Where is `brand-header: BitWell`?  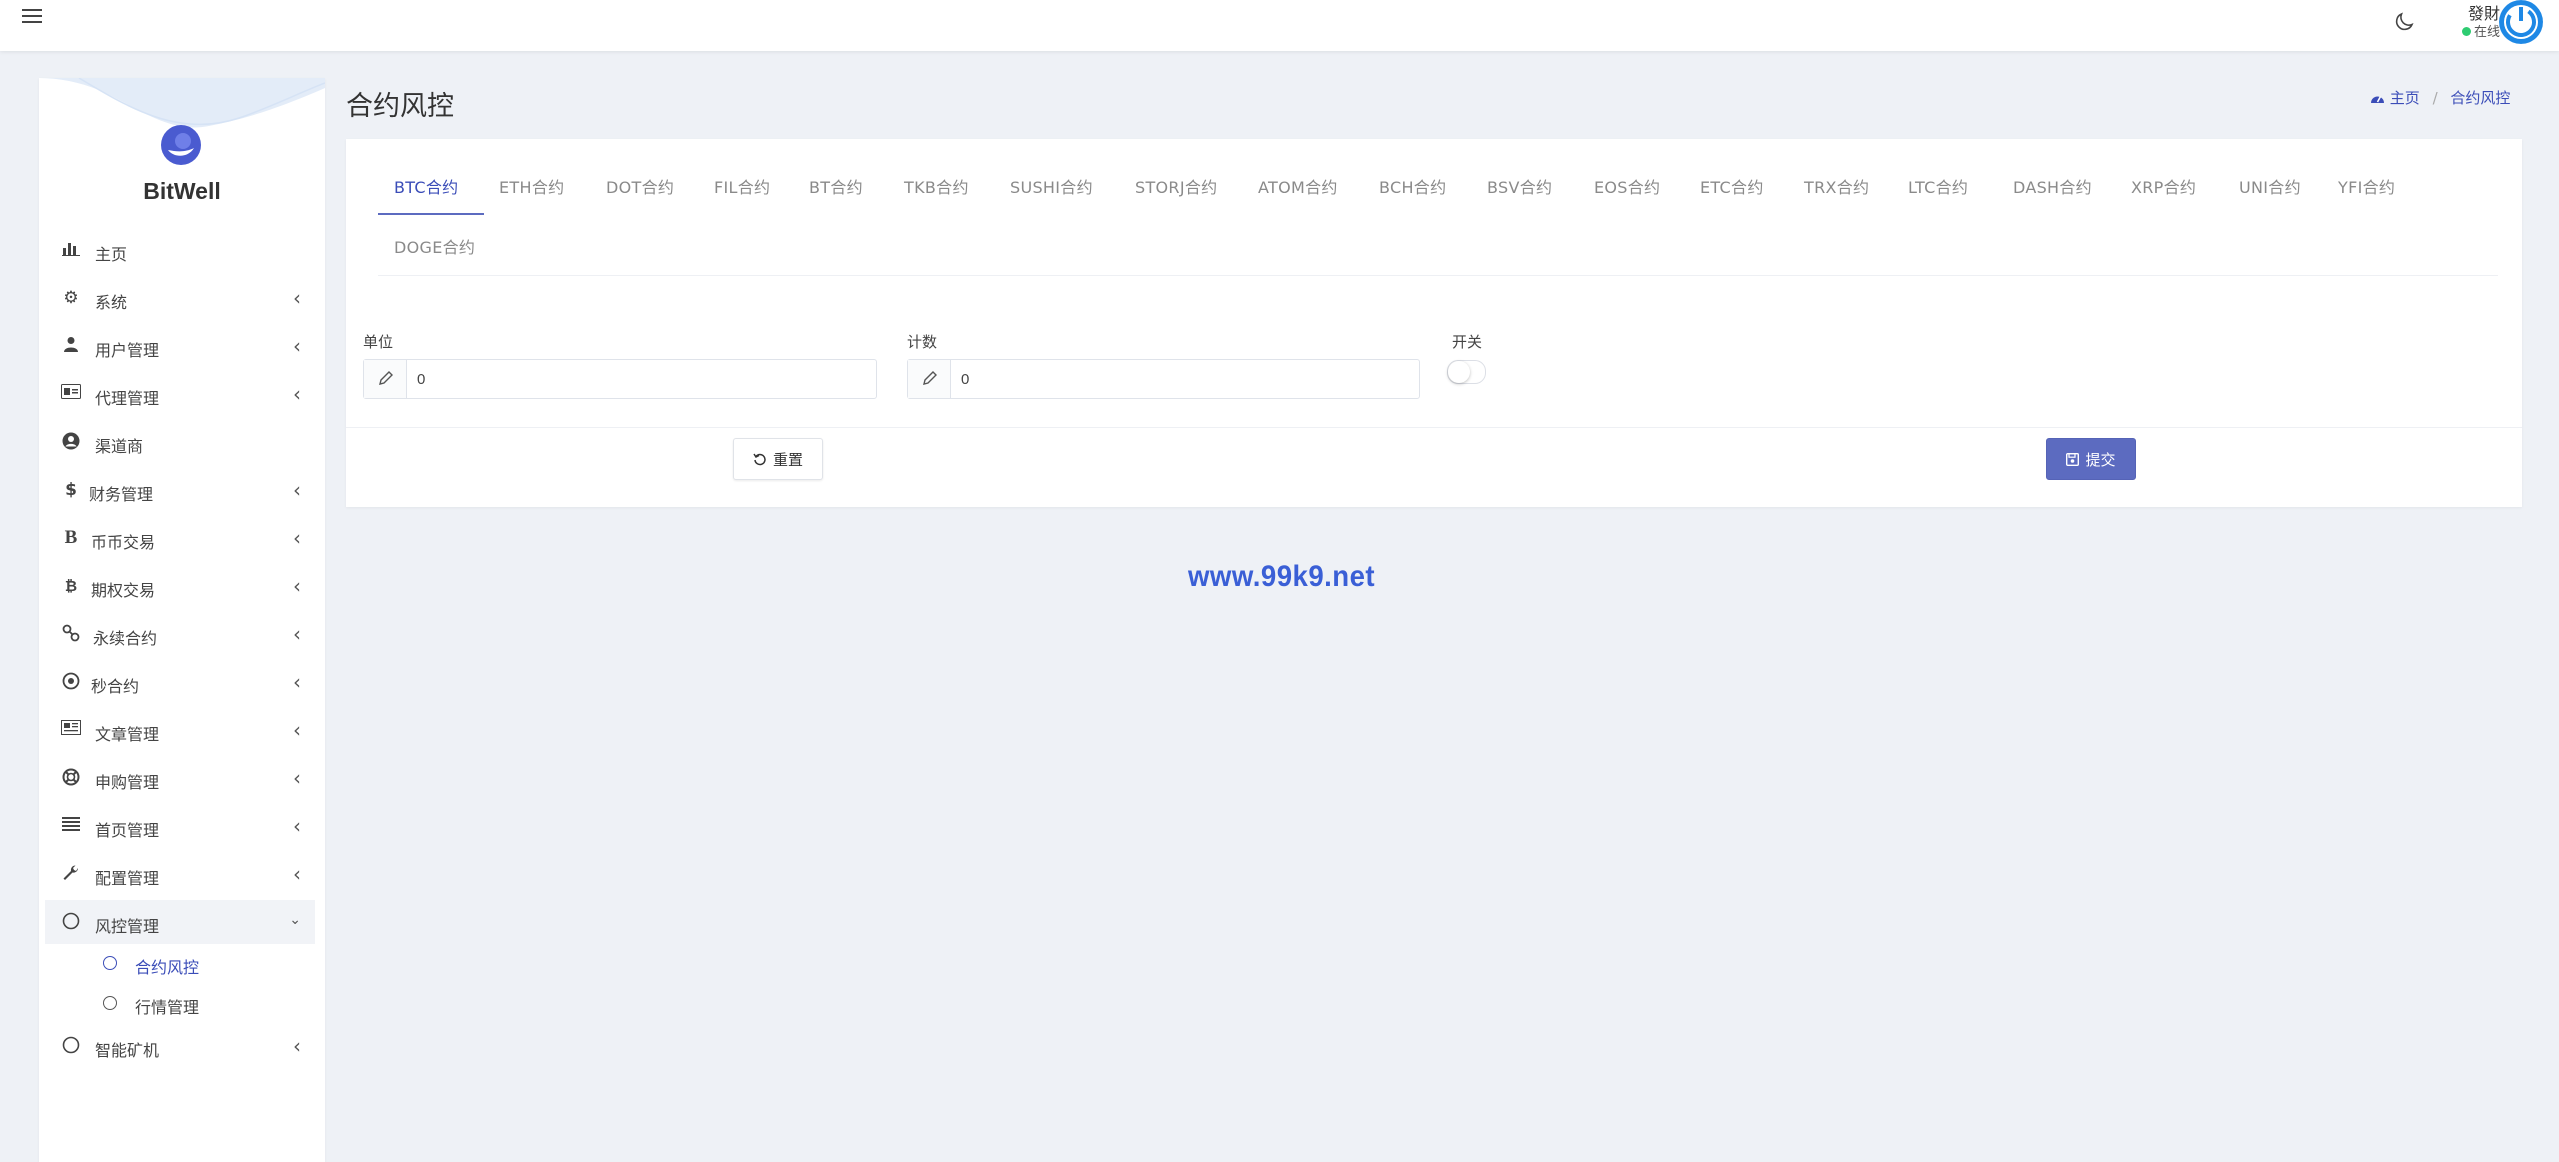 brand-header: BitWell is located at coordinates (182, 148).